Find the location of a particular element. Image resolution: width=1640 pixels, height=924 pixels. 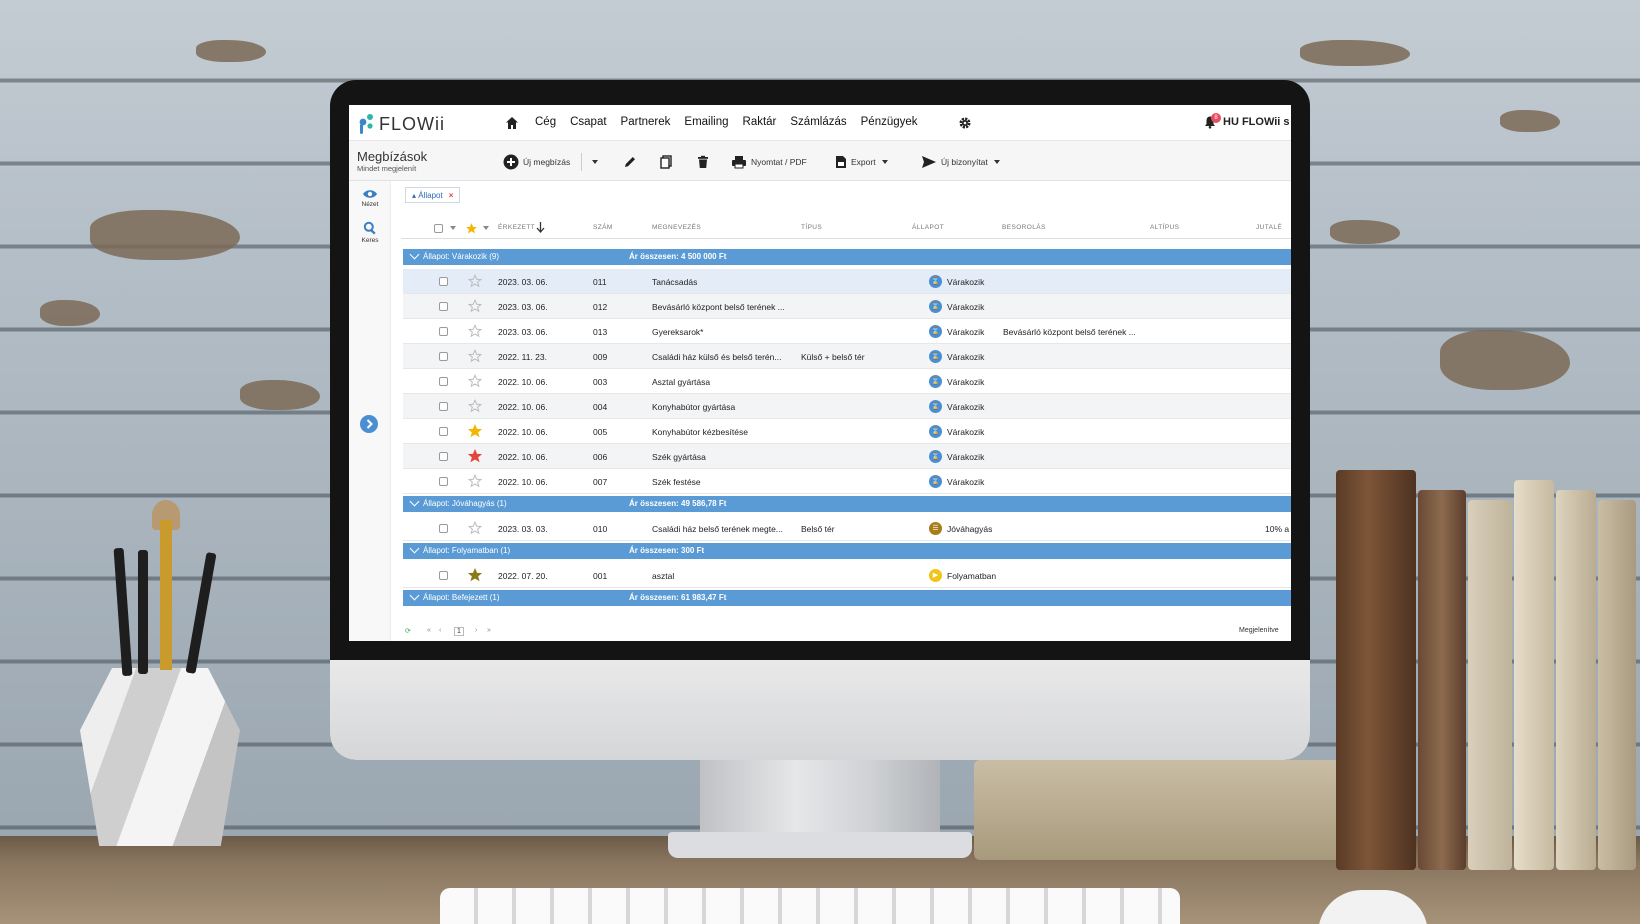

nav-item-ceg: Cég is located at coordinates (545, 122).